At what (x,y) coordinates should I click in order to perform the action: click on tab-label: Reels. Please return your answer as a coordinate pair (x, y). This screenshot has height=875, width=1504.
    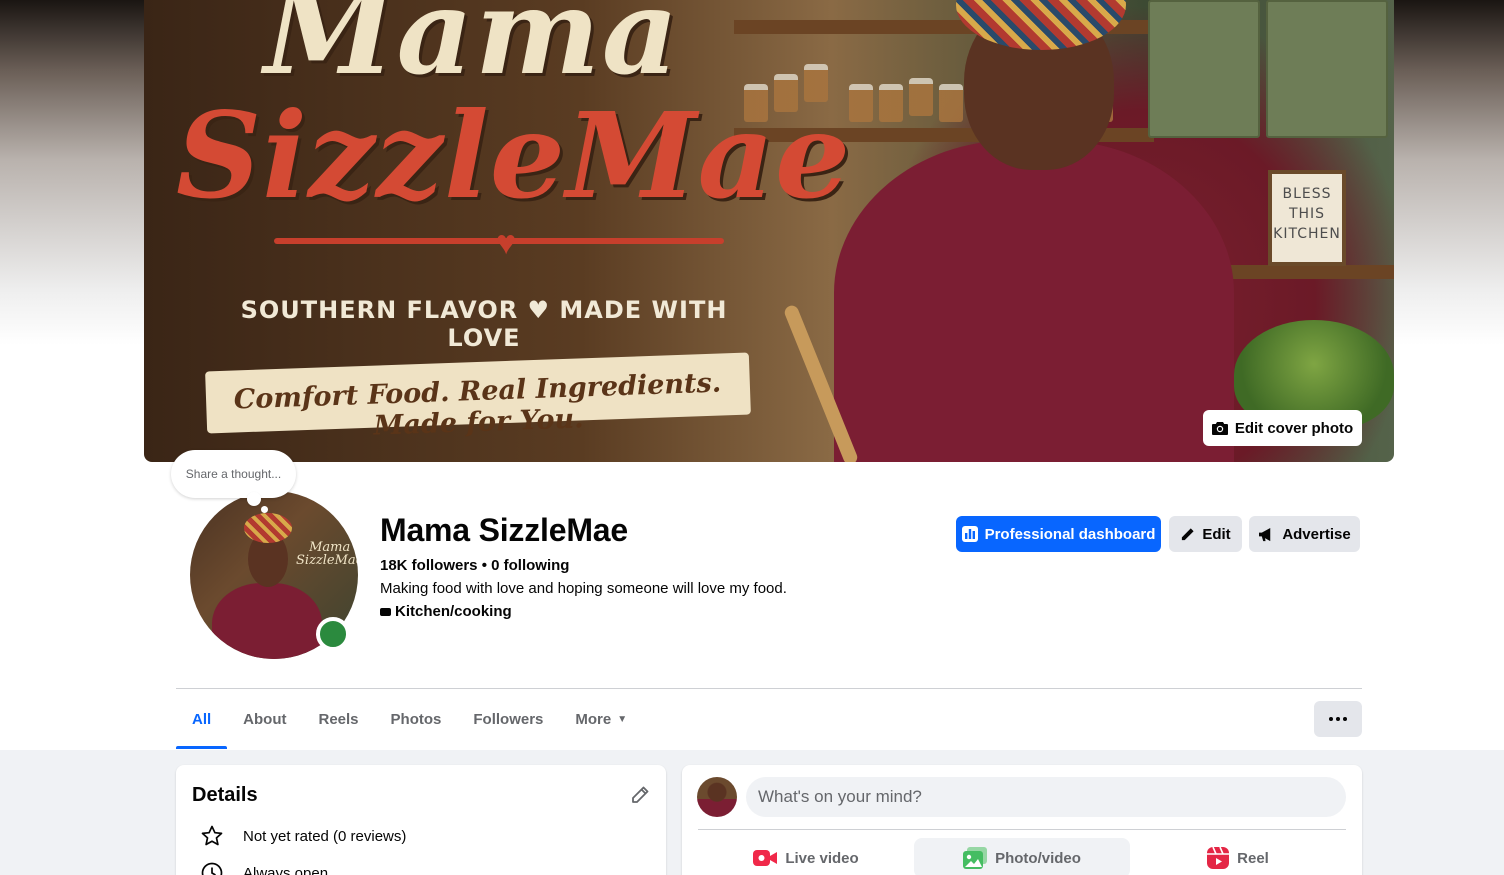
    Looking at the image, I should click on (338, 719).